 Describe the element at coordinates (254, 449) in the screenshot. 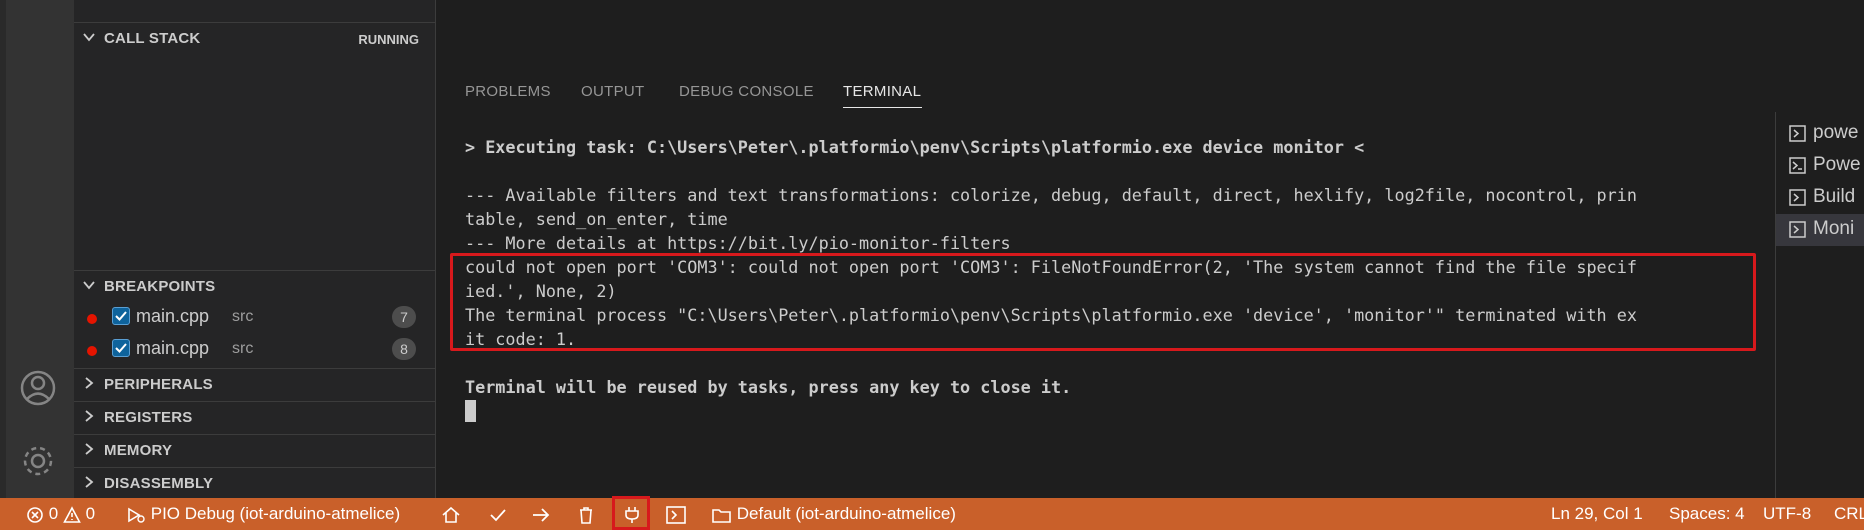

I see `memory-header: MEMORY` at that location.